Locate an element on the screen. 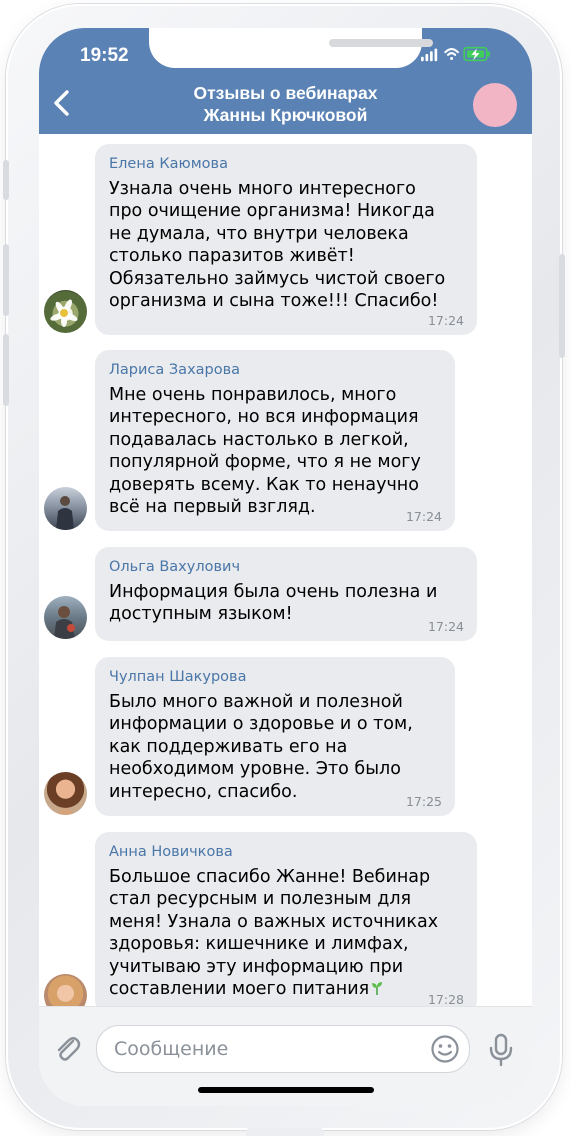 This screenshot has width=571, height=1136. message-line: Большое спасибо Жанне! Вебинар is located at coordinates (270, 877).